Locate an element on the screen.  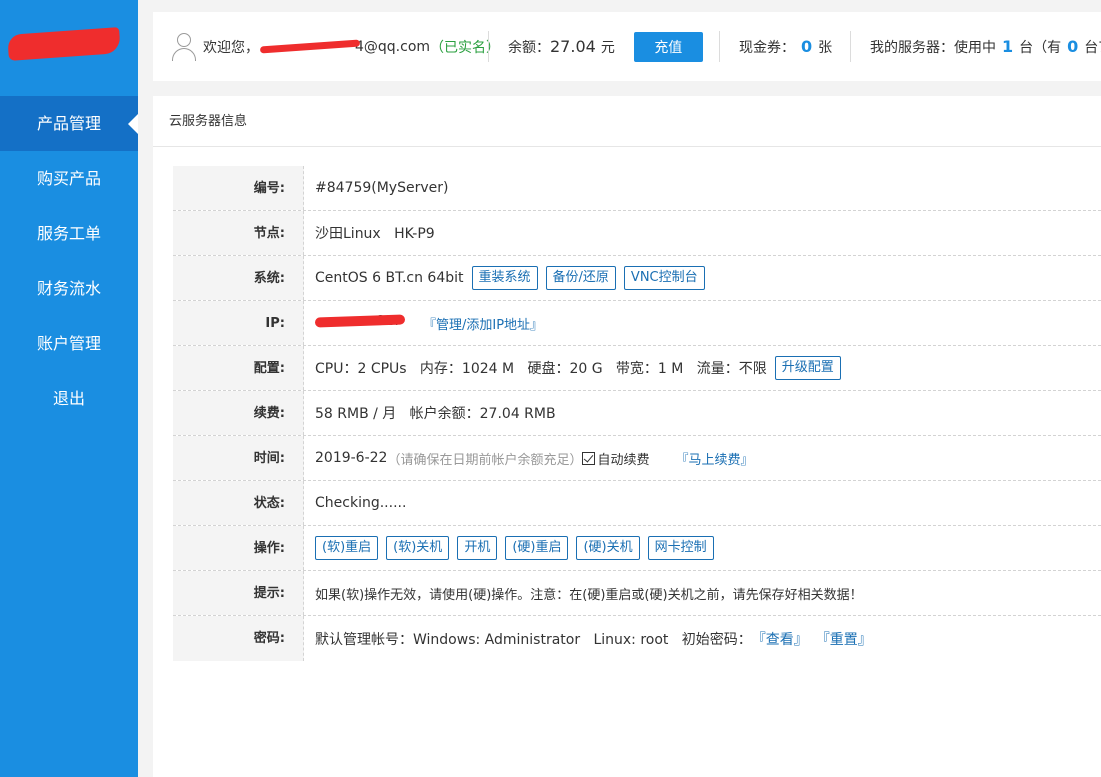
row-label: IP: is located at coordinates (238, 323).